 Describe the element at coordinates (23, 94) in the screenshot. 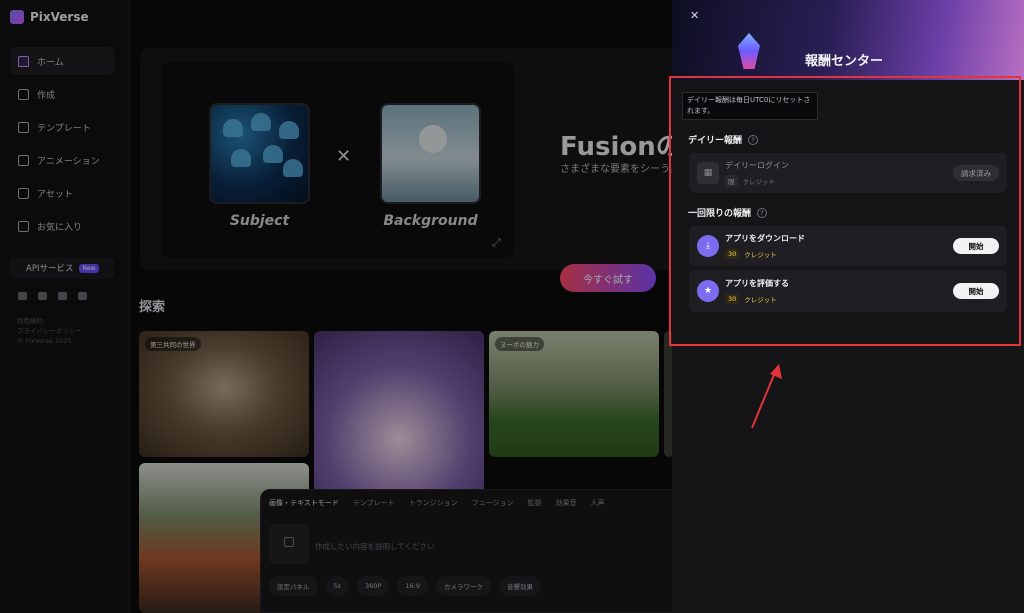

I see `video-icon` at that location.